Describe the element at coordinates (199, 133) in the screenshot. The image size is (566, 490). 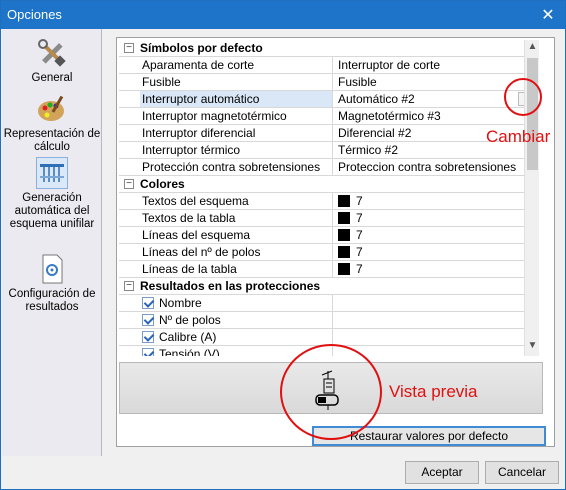
I see `property-label: Interruptor diferencial` at that location.